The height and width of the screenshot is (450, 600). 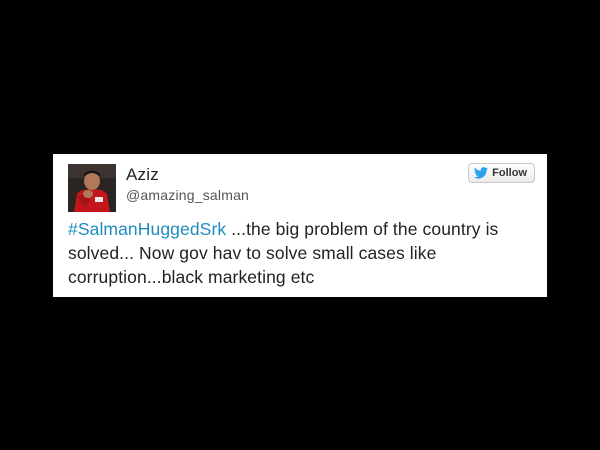 What do you see at coordinates (142, 175) in the screenshot?
I see `author-name: Aziz` at bounding box center [142, 175].